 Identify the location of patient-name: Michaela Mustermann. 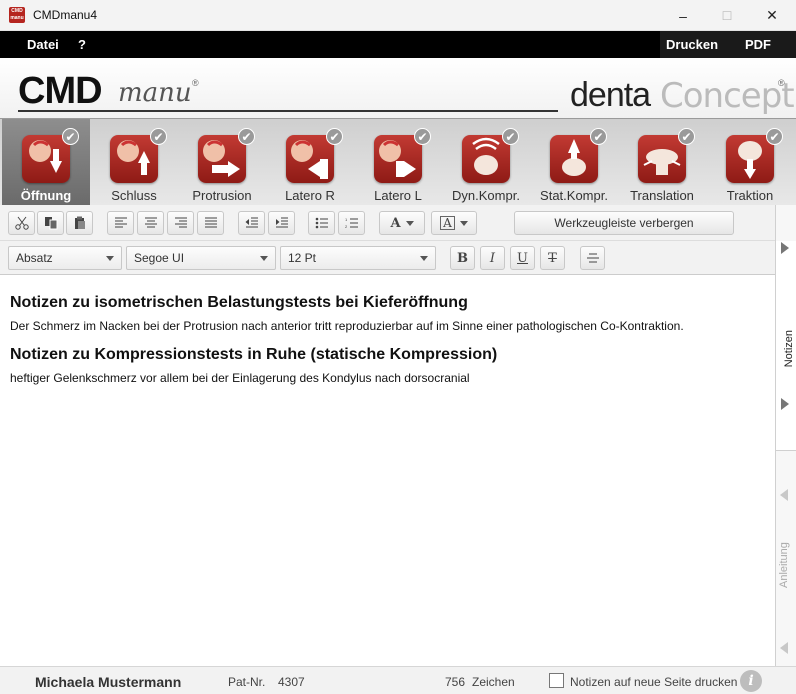
(108, 682).